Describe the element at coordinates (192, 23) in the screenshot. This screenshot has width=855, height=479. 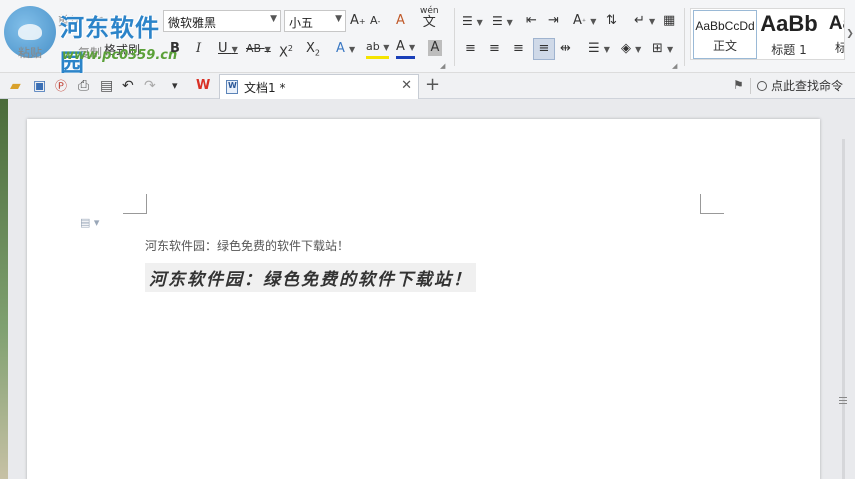
I see `font-name-value: 微软雅黑` at that location.